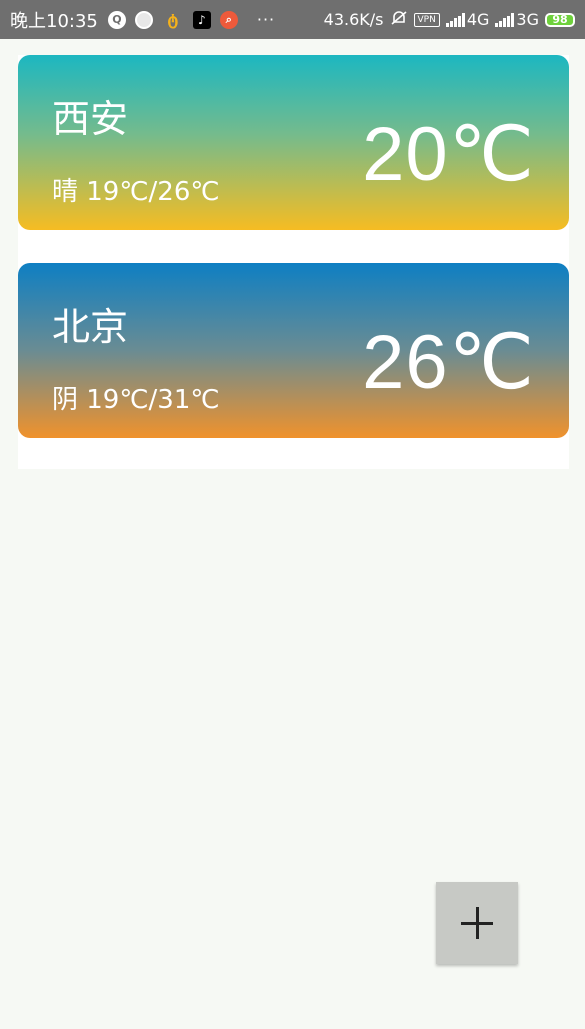  Describe the element at coordinates (448, 362) in the screenshot. I see `current-temperature: 26℃` at that location.